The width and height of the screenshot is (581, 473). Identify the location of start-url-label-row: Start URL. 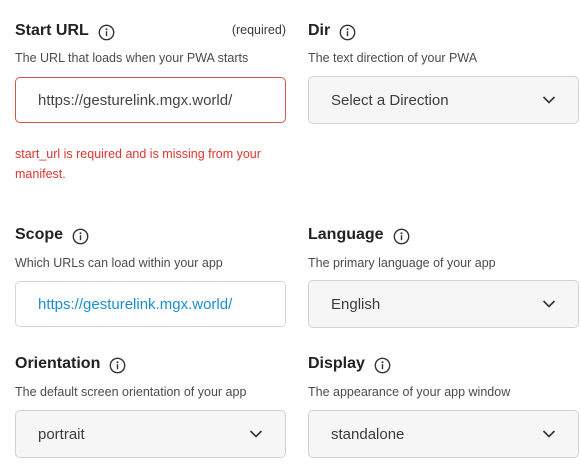
(65, 31).